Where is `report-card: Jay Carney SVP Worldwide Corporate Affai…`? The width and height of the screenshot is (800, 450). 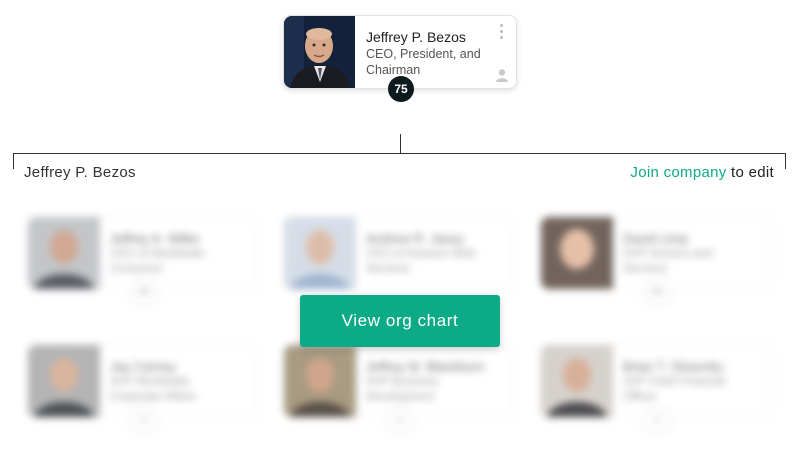 report-card: Jay Carney SVP Worldwide Corporate Affai… is located at coordinates (143, 389).